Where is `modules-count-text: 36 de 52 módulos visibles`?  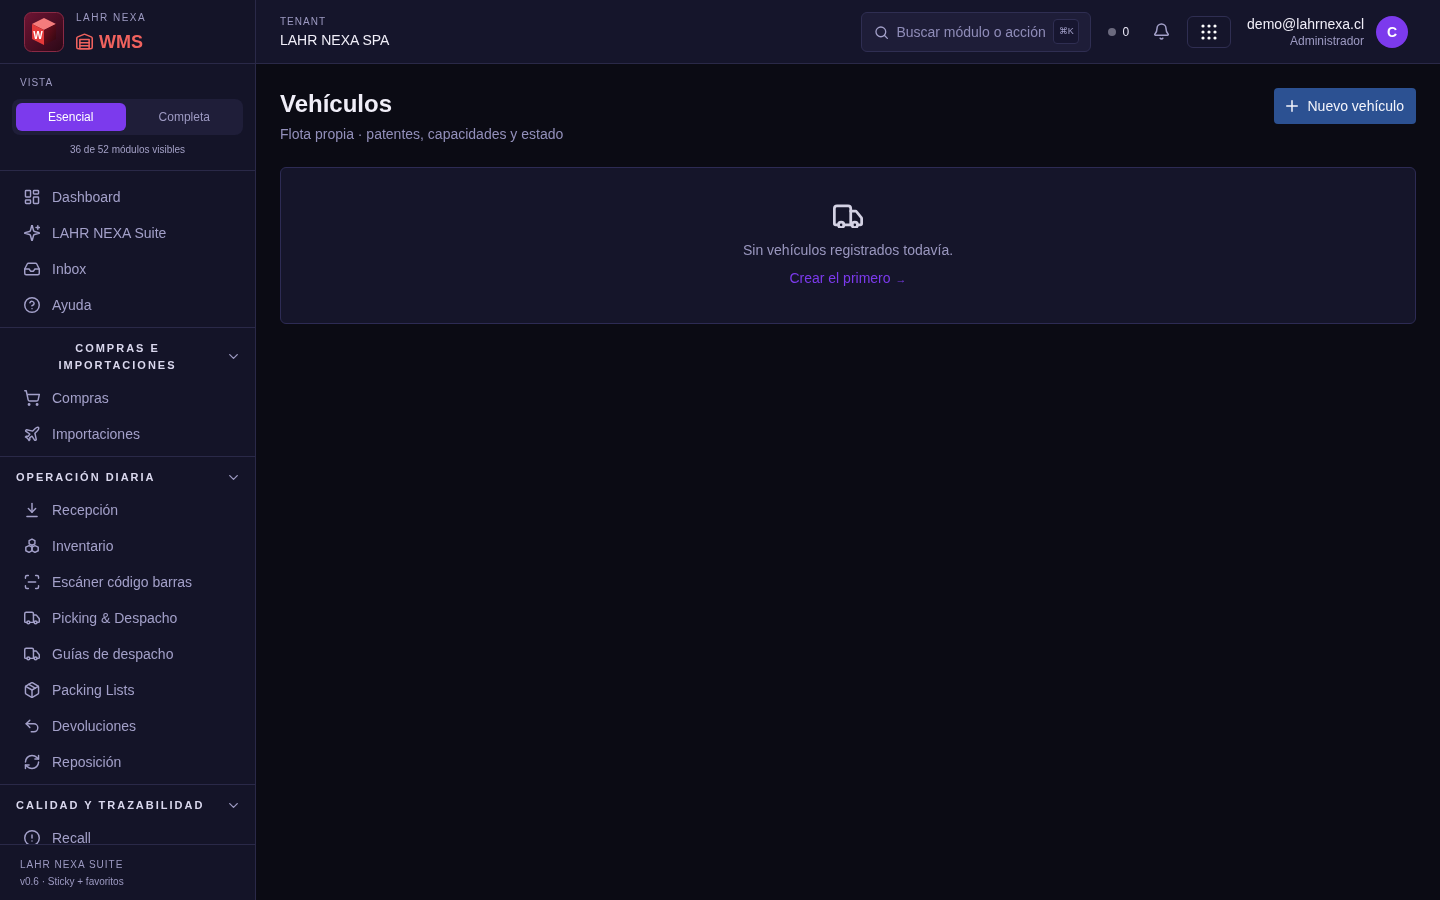
modules-count-text: 36 de 52 módulos visibles is located at coordinates (127, 150).